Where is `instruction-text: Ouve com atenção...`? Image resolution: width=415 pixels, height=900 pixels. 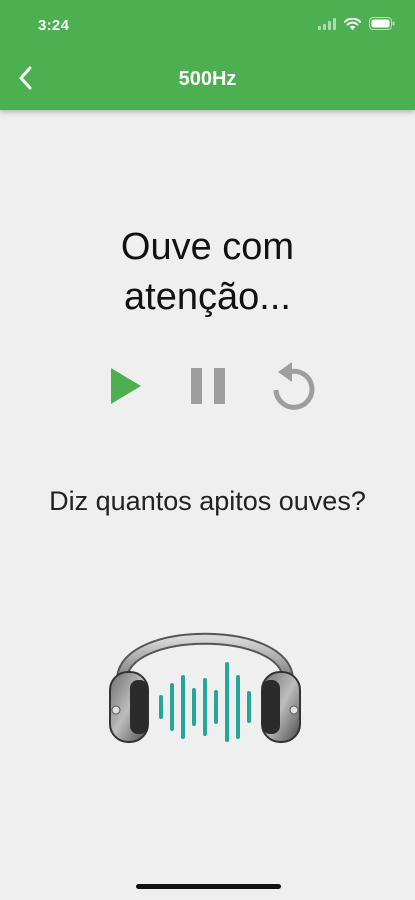
instruction-text: Ouve com atenção... is located at coordinates (207, 272).